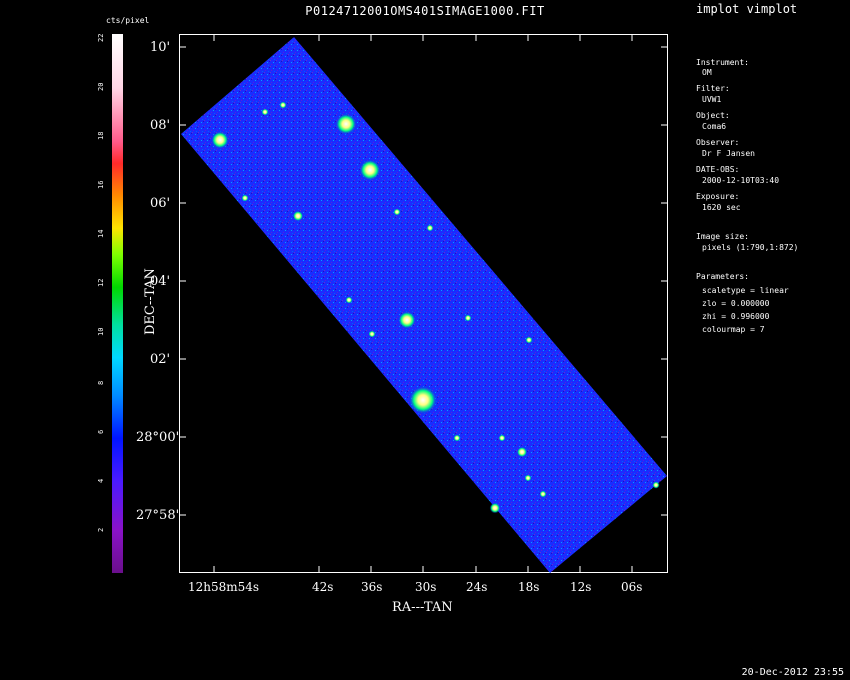 This screenshot has height=680, width=850. Describe the element at coordinates (713, 88) in the screenshot. I see `filter-label: Filter:` at that location.